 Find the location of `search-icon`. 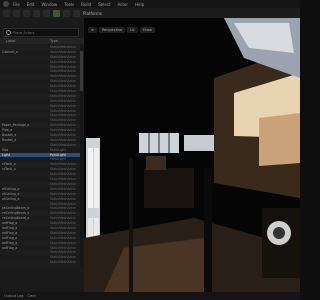

search-icon is located at coordinates (8, 32).